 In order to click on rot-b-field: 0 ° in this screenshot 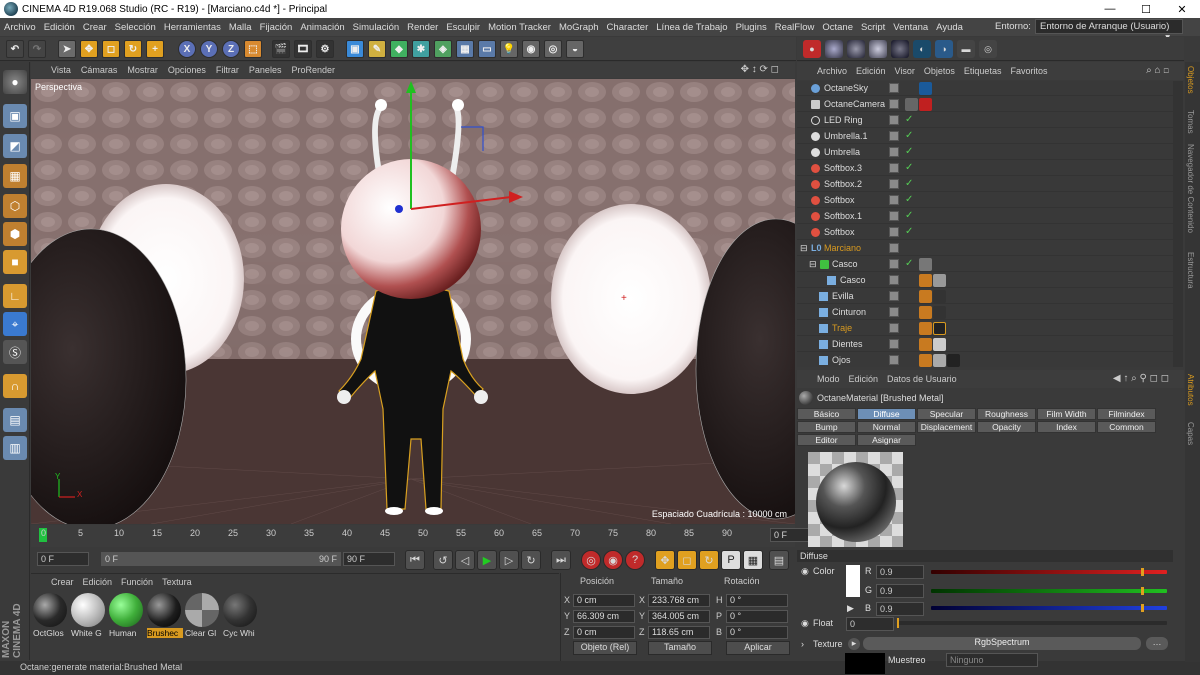, I will do `click(757, 632)`.